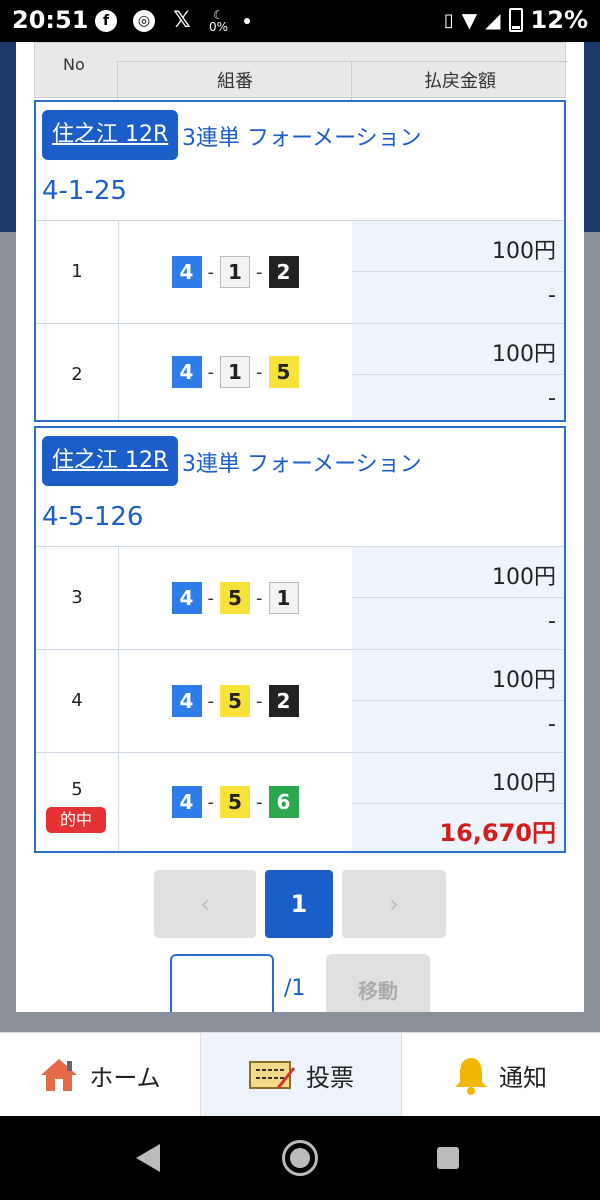  Describe the element at coordinates (469, 20) in the screenshot. I see `wifi-icon: ▼` at that location.